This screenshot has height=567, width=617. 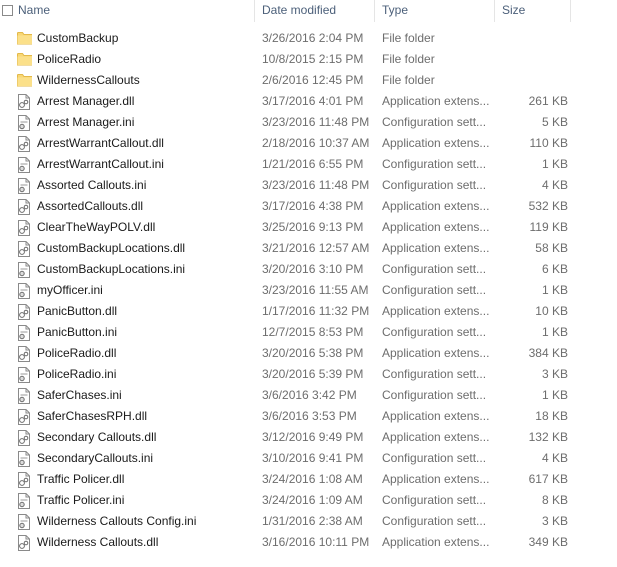 I want to click on file-size: 5 KB, so click(x=554, y=122).